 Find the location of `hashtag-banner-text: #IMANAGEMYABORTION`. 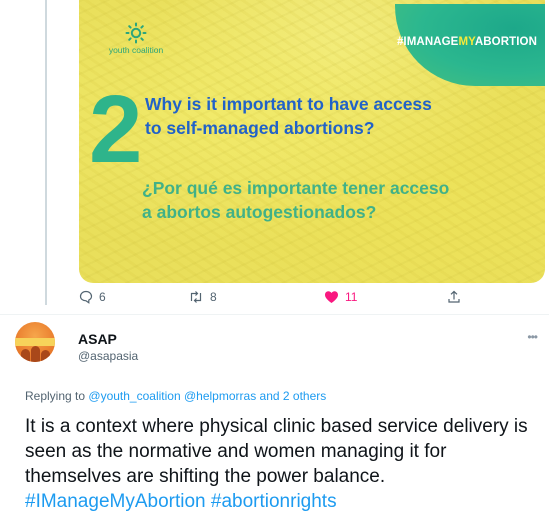

hashtag-banner-text: #IMANAGEMYABORTION is located at coordinates (466, 42).